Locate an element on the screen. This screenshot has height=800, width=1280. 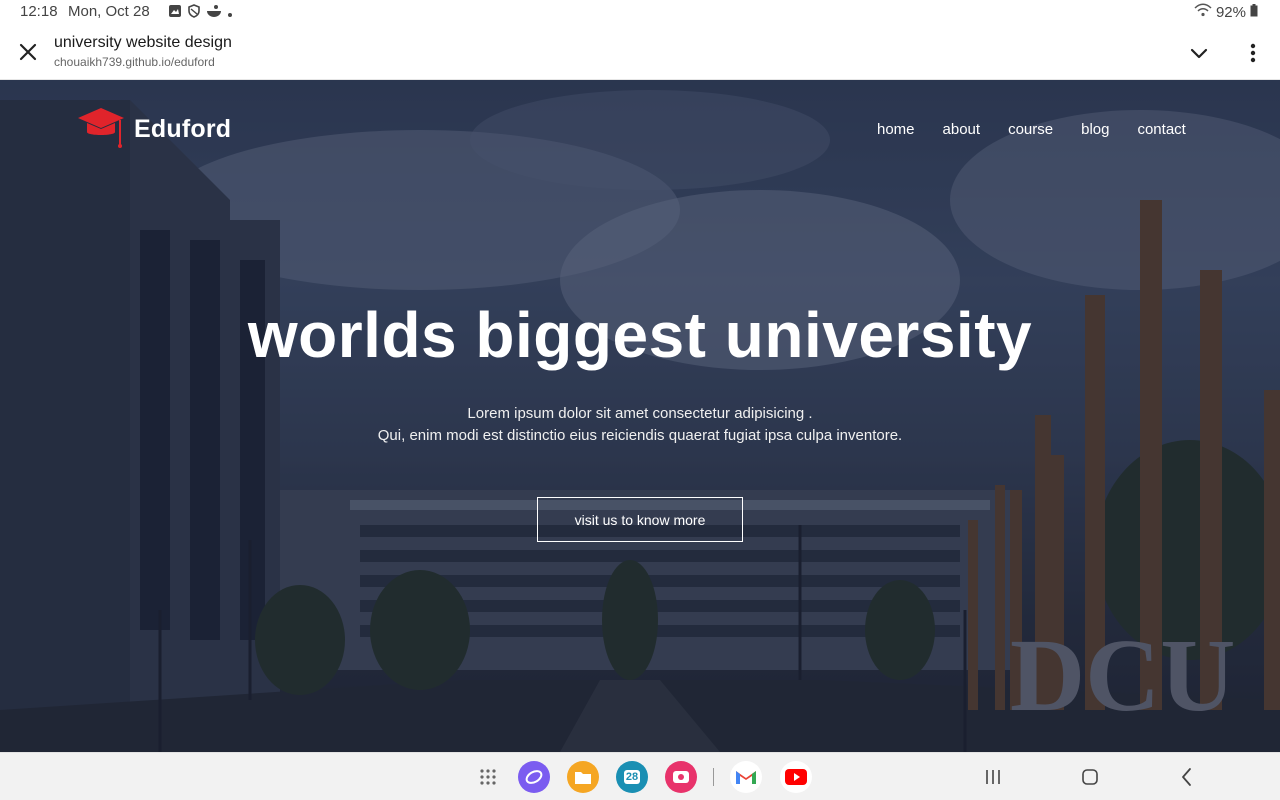
shield-icon is located at coordinates (194, 13).